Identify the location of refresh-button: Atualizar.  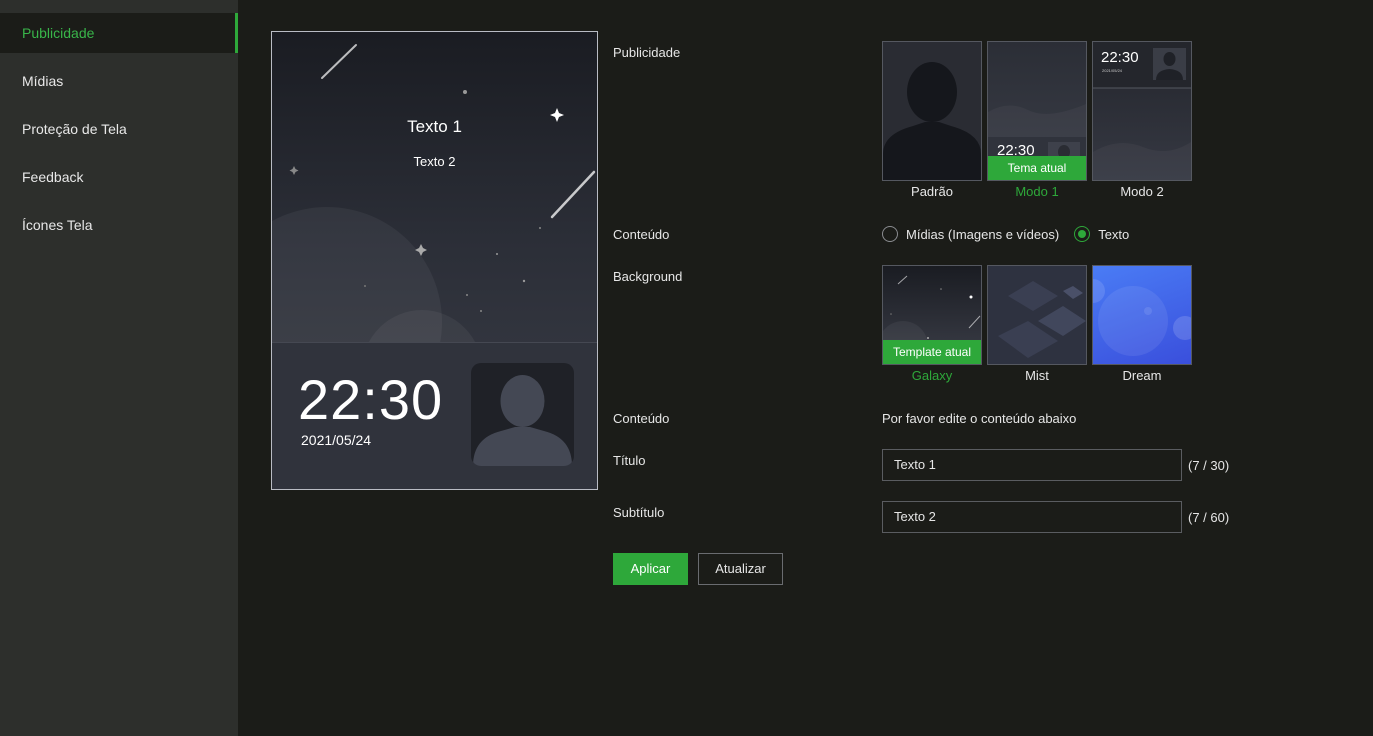
(740, 569).